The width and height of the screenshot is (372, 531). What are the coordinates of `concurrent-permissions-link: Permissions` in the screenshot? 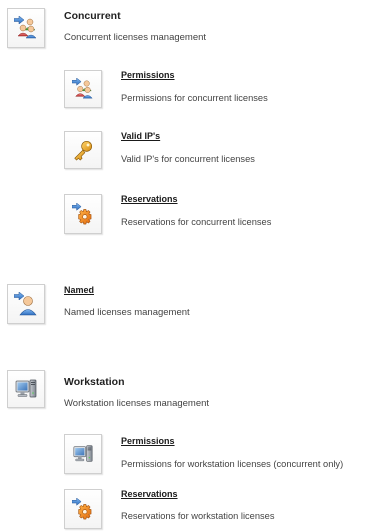 It's located at (148, 75).